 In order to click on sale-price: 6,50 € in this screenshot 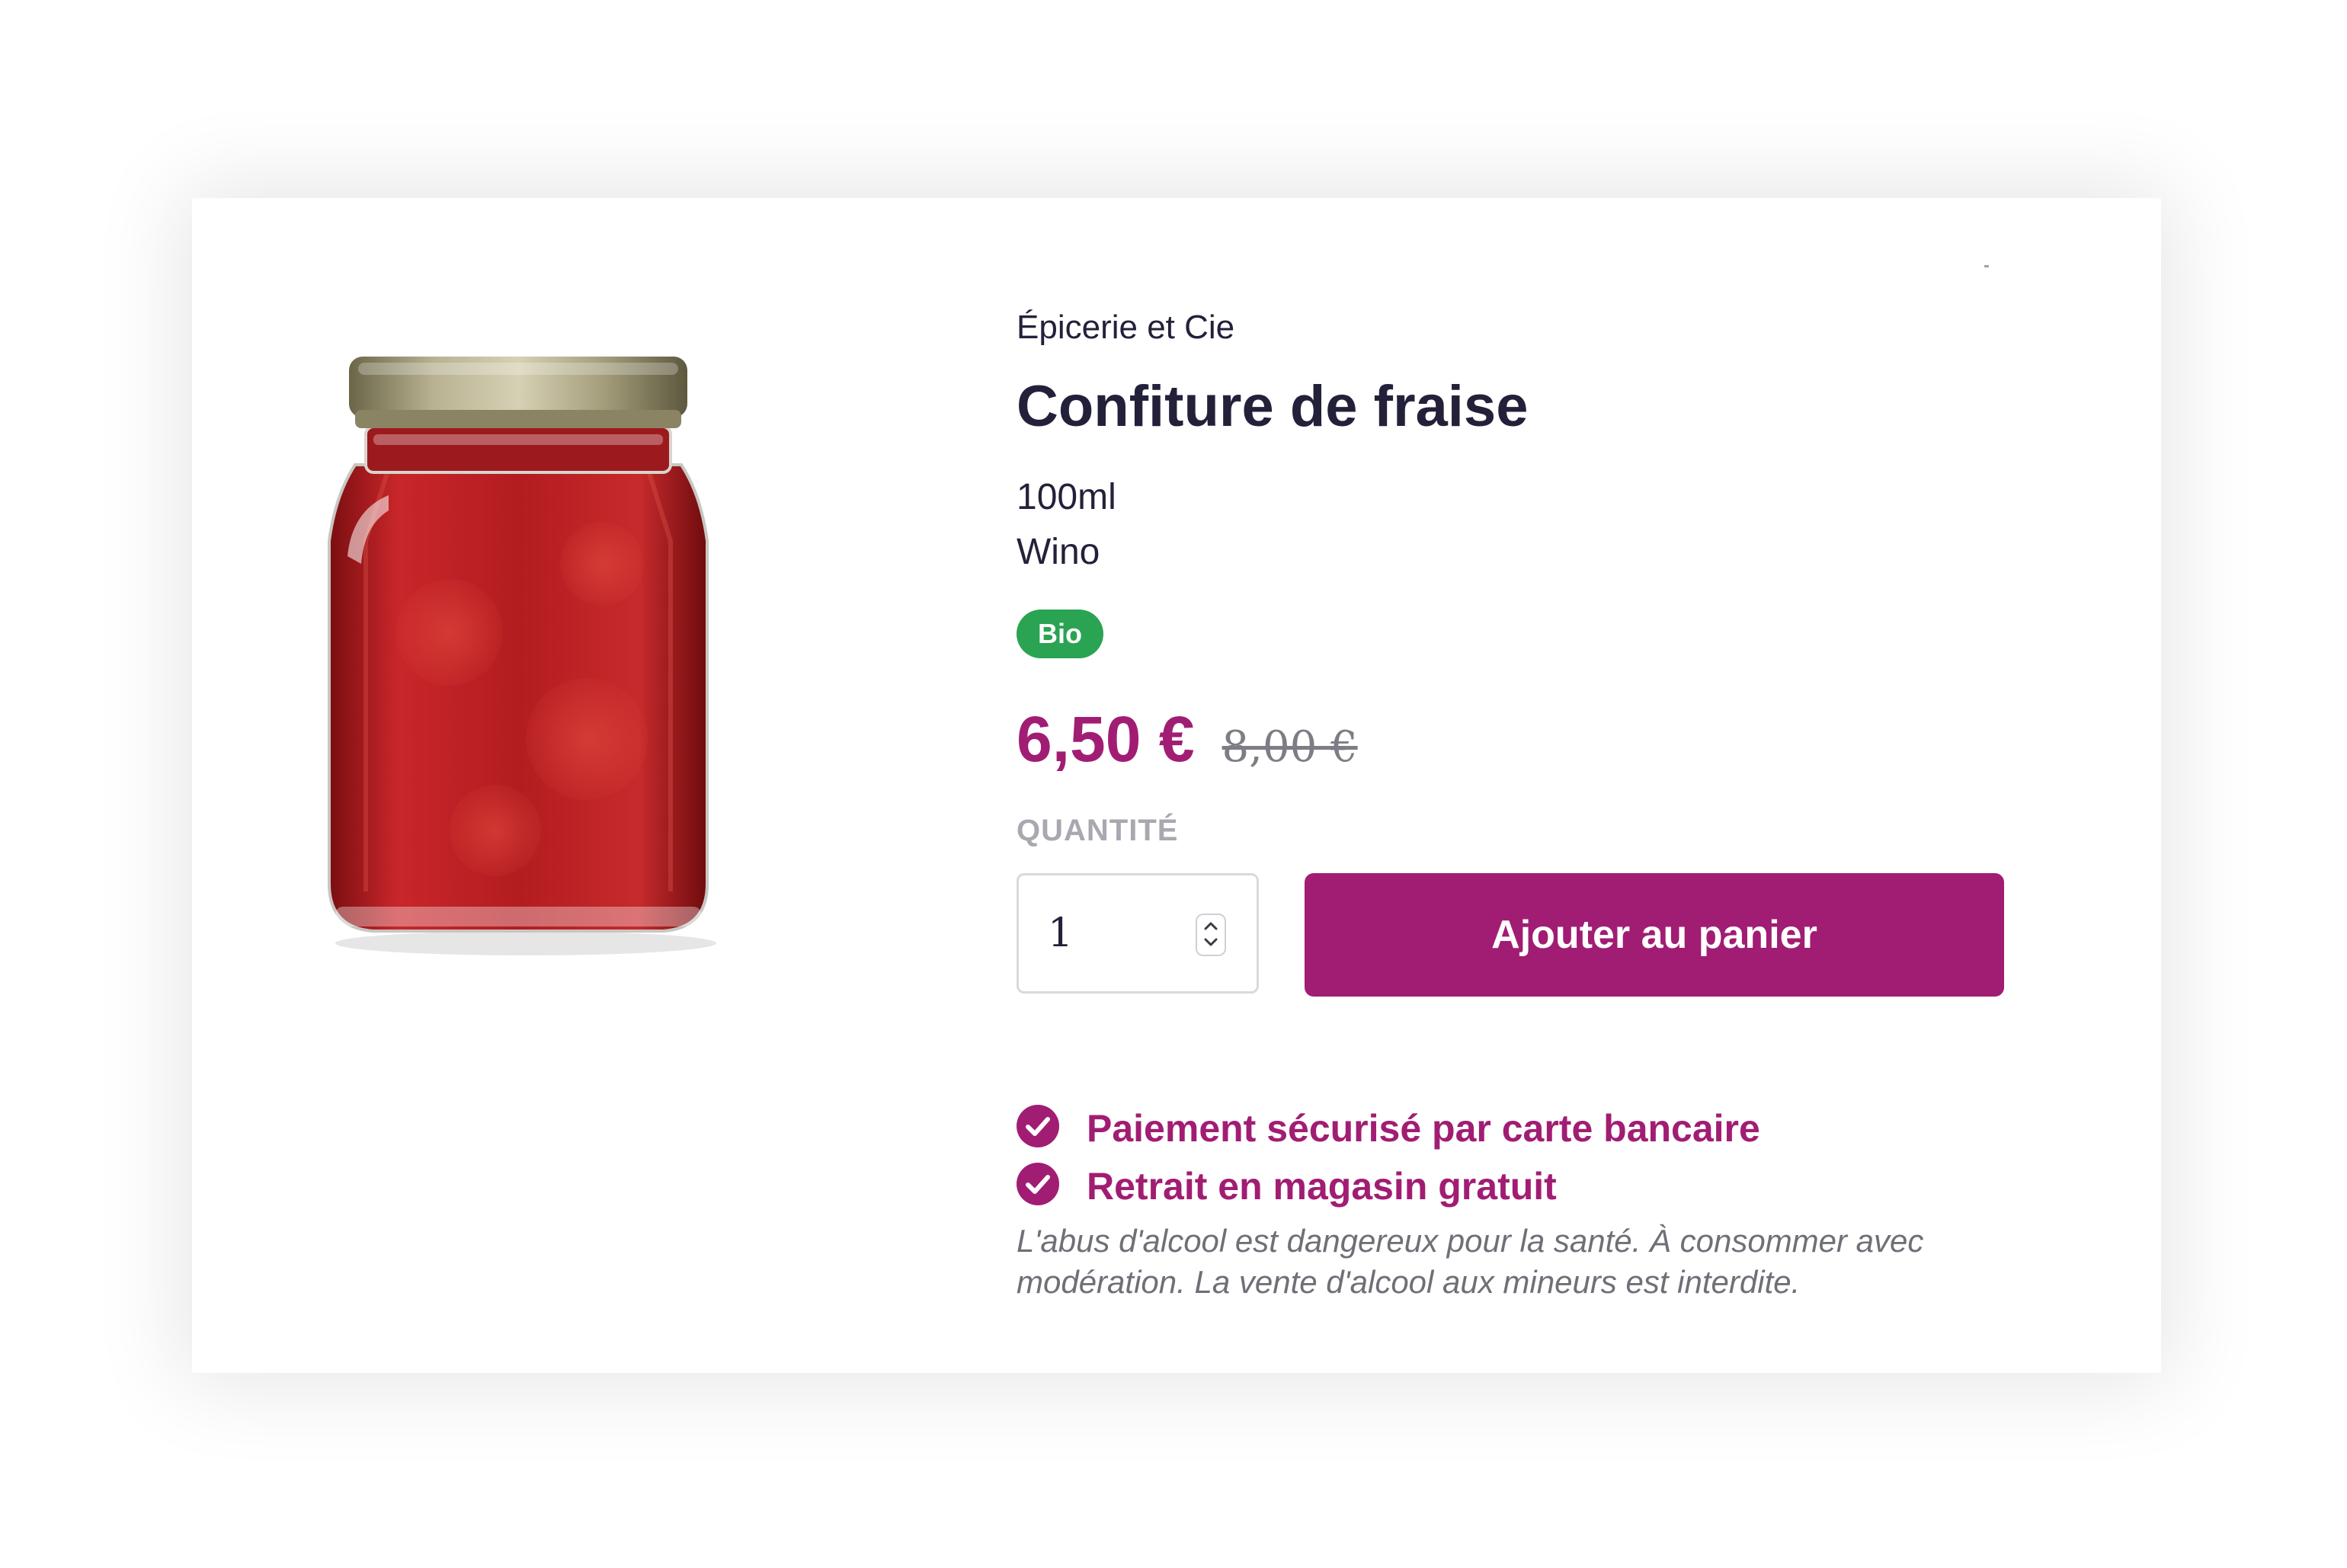, I will do `click(1106, 739)`.